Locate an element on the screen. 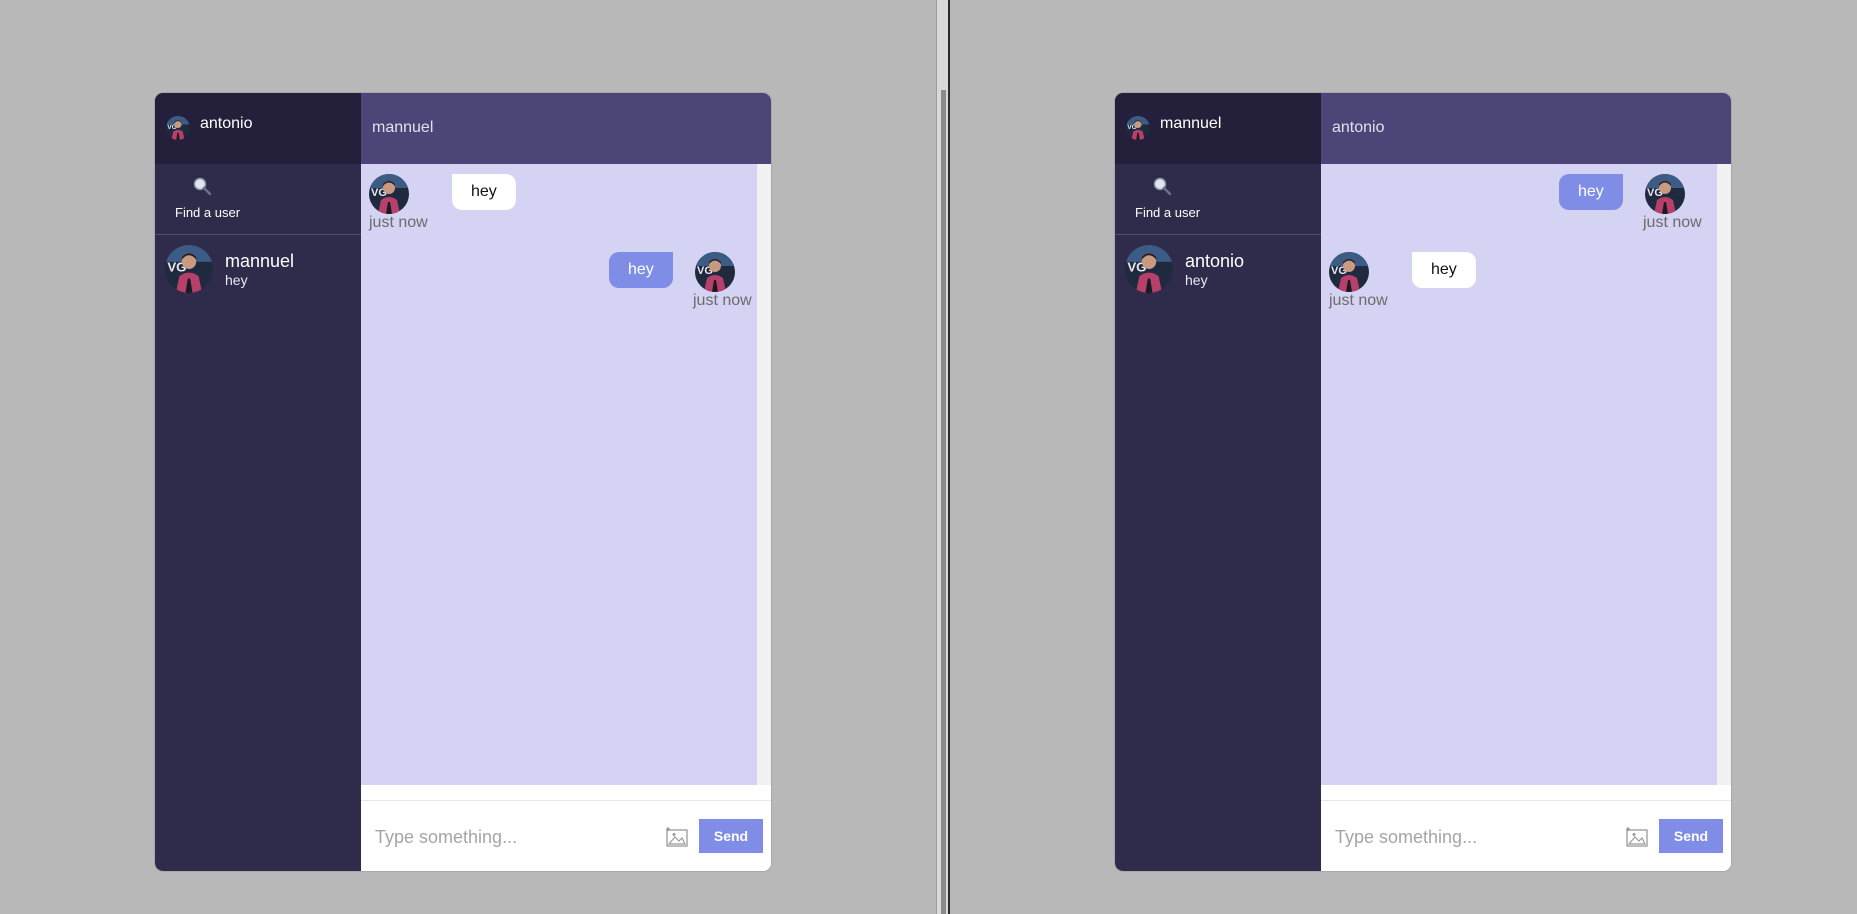 This screenshot has height=914, width=1857. sidebar: mannuel Find a user antonio hey is located at coordinates (1218, 482).